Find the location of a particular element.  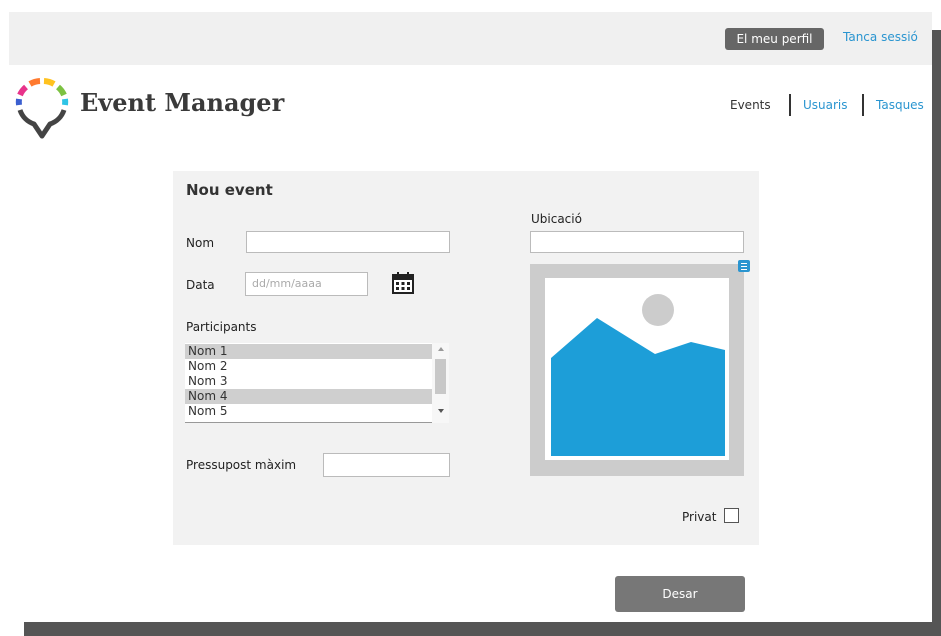

save-button: Desar is located at coordinates (680, 594).